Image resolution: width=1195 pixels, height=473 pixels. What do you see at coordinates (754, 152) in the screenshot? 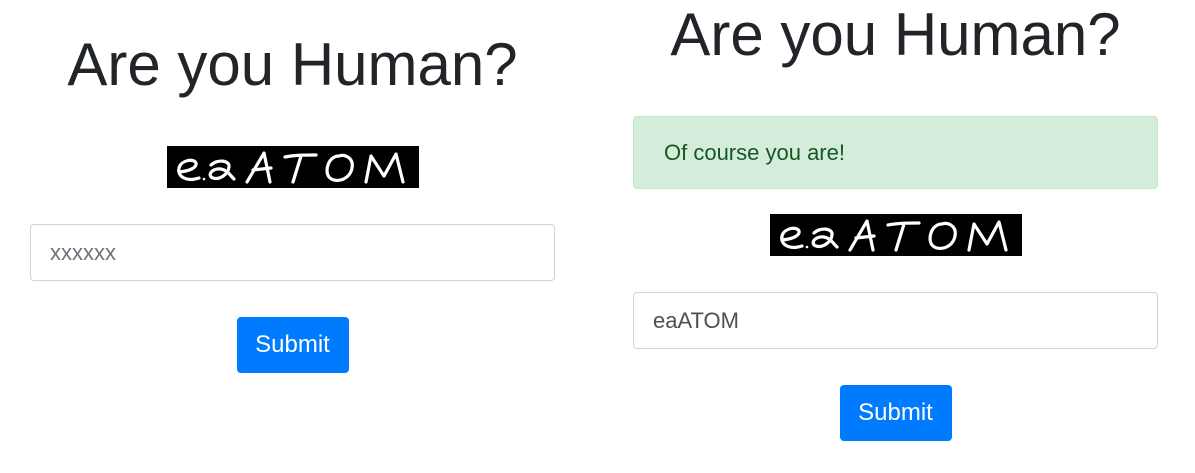
I see `success-alert-text: Of course you are!` at bounding box center [754, 152].